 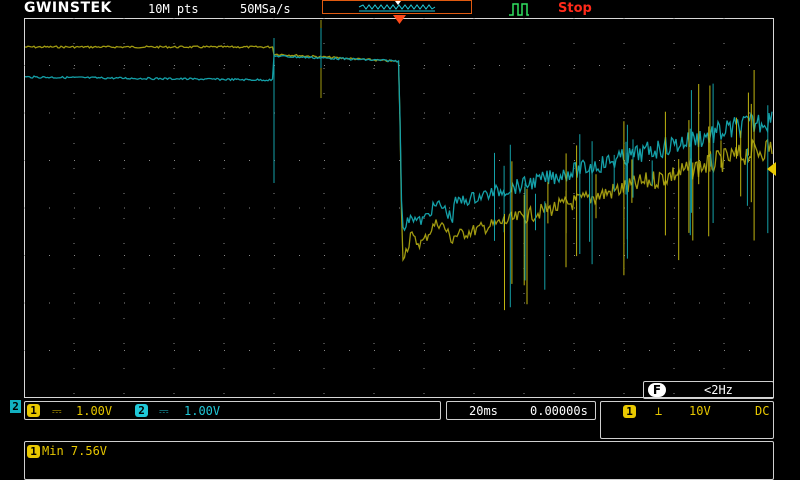 What do you see at coordinates (173, 9) in the screenshot?
I see `memory-depth: 10M pts` at bounding box center [173, 9].